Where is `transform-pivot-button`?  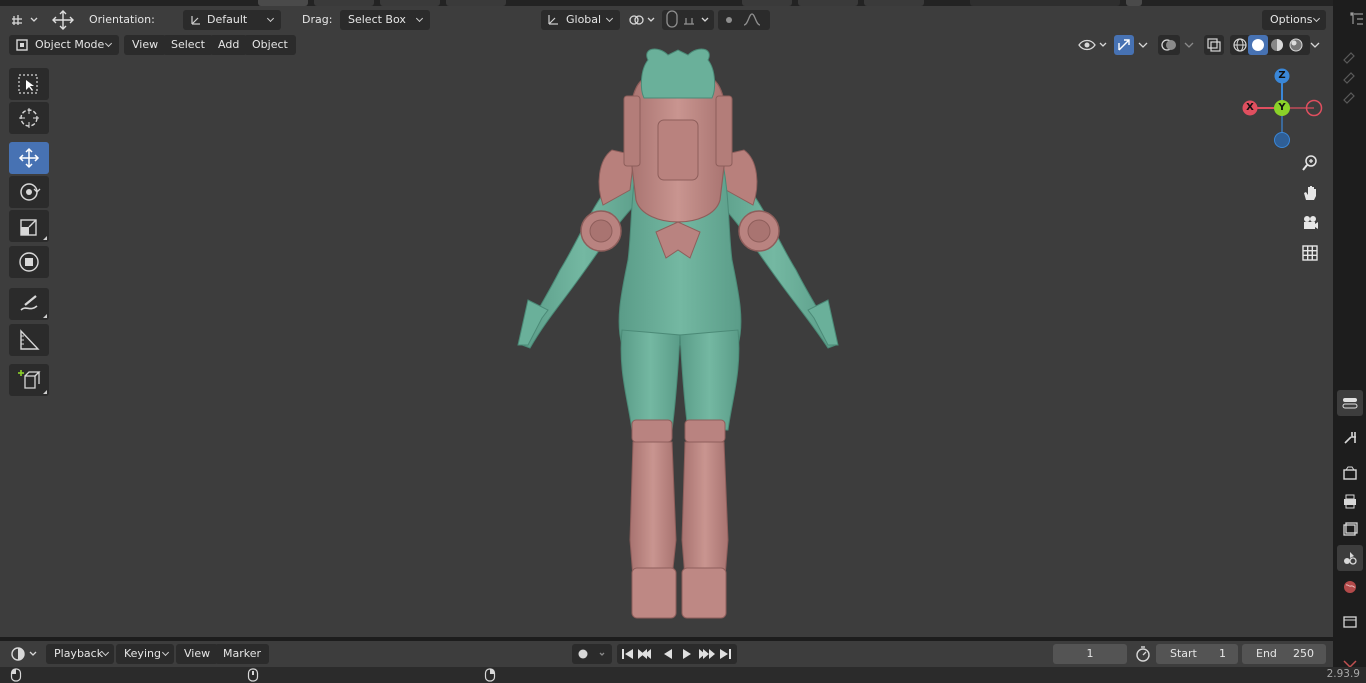 transform-pivot-button is located at coordinates (63, 20).